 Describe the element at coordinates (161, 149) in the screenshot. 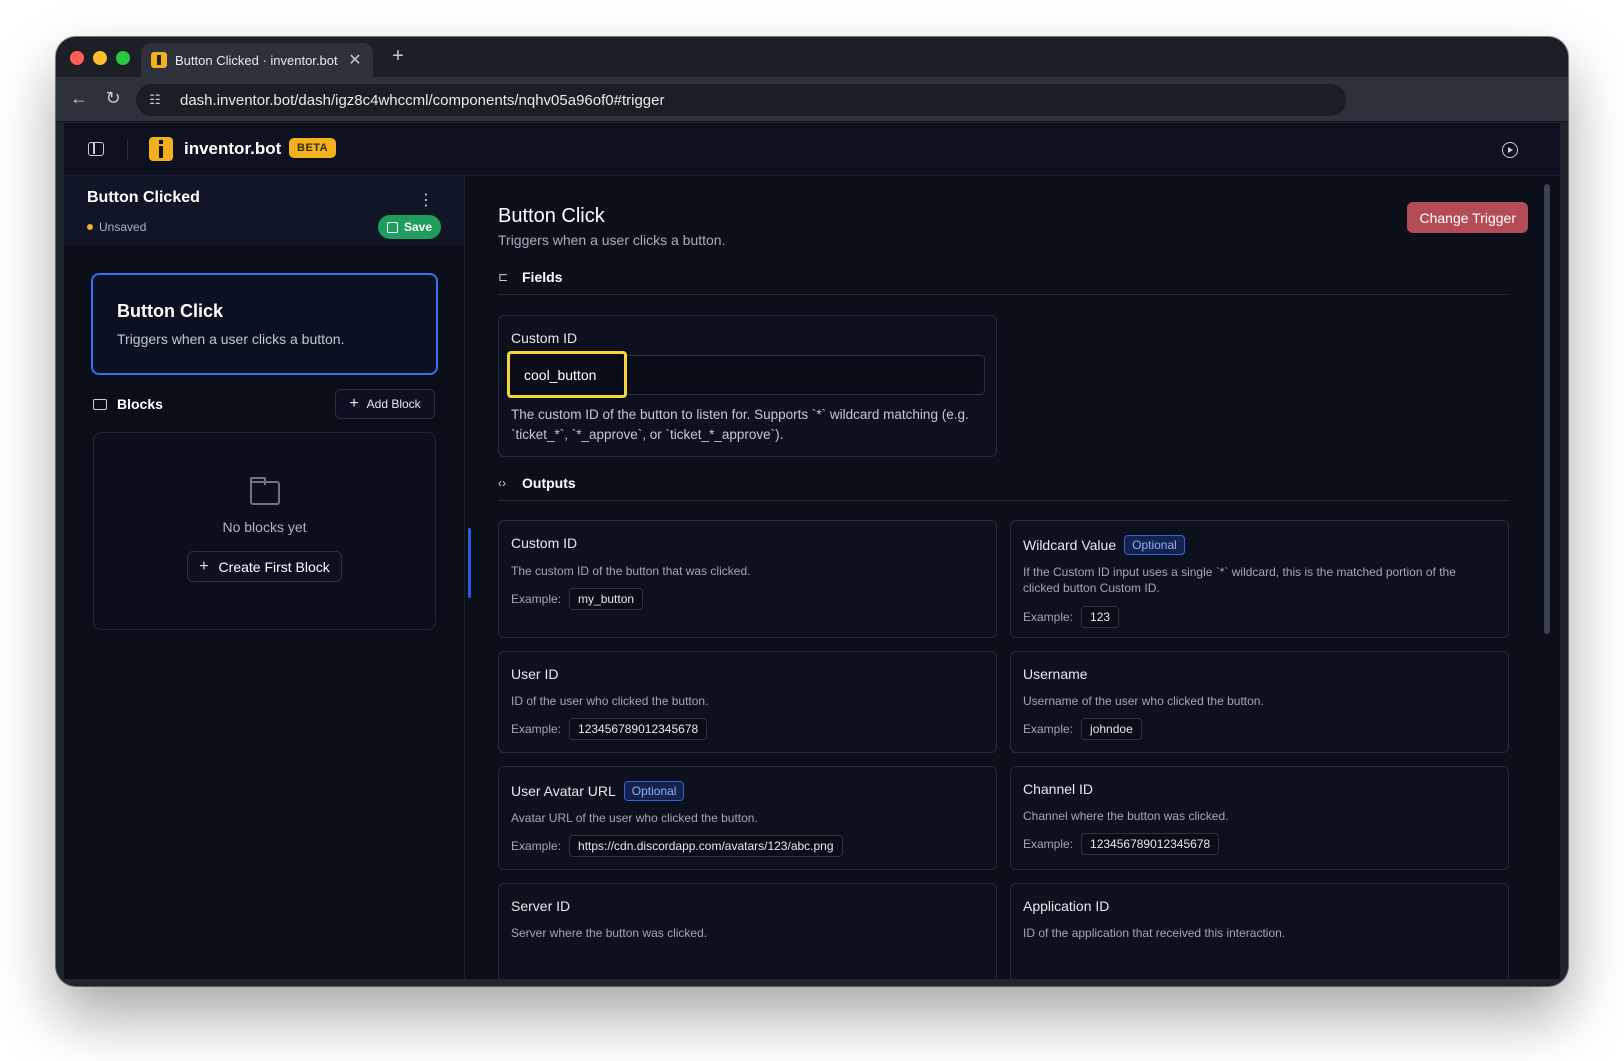

I see `logo-icon` at that location.